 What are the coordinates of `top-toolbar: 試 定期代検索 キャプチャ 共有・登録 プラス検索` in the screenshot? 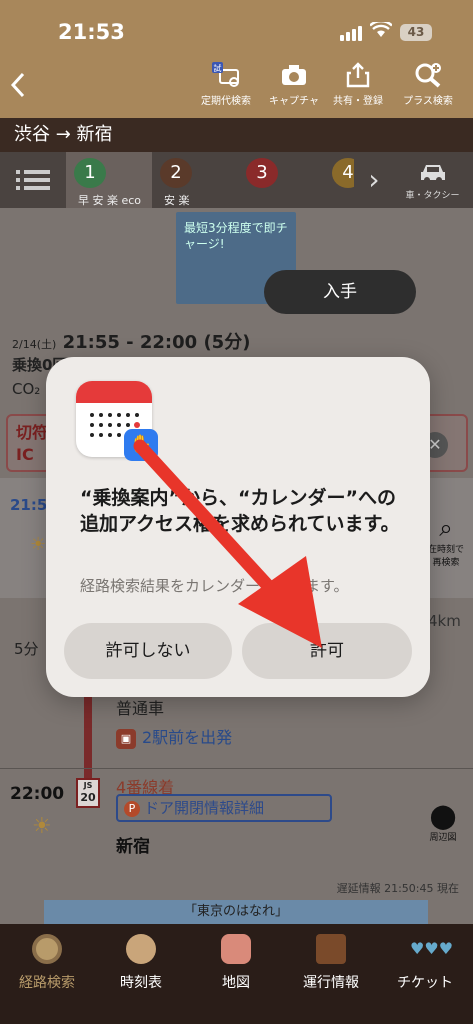 It's located at (236, 87).